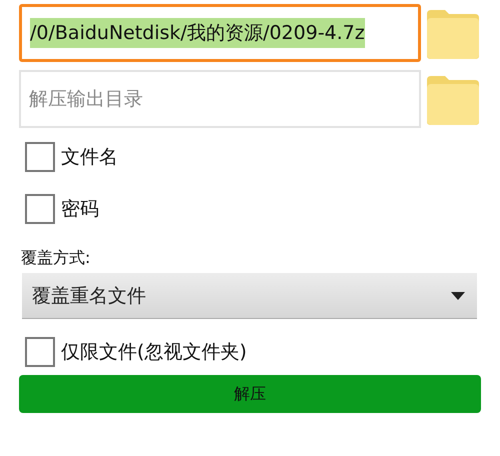 This screenshot has height=456, width=500. What do you see at coordinates (220, 99) in the screenshot?
I see `path-field: 解压输出目录` at bounding box center [220, 99].